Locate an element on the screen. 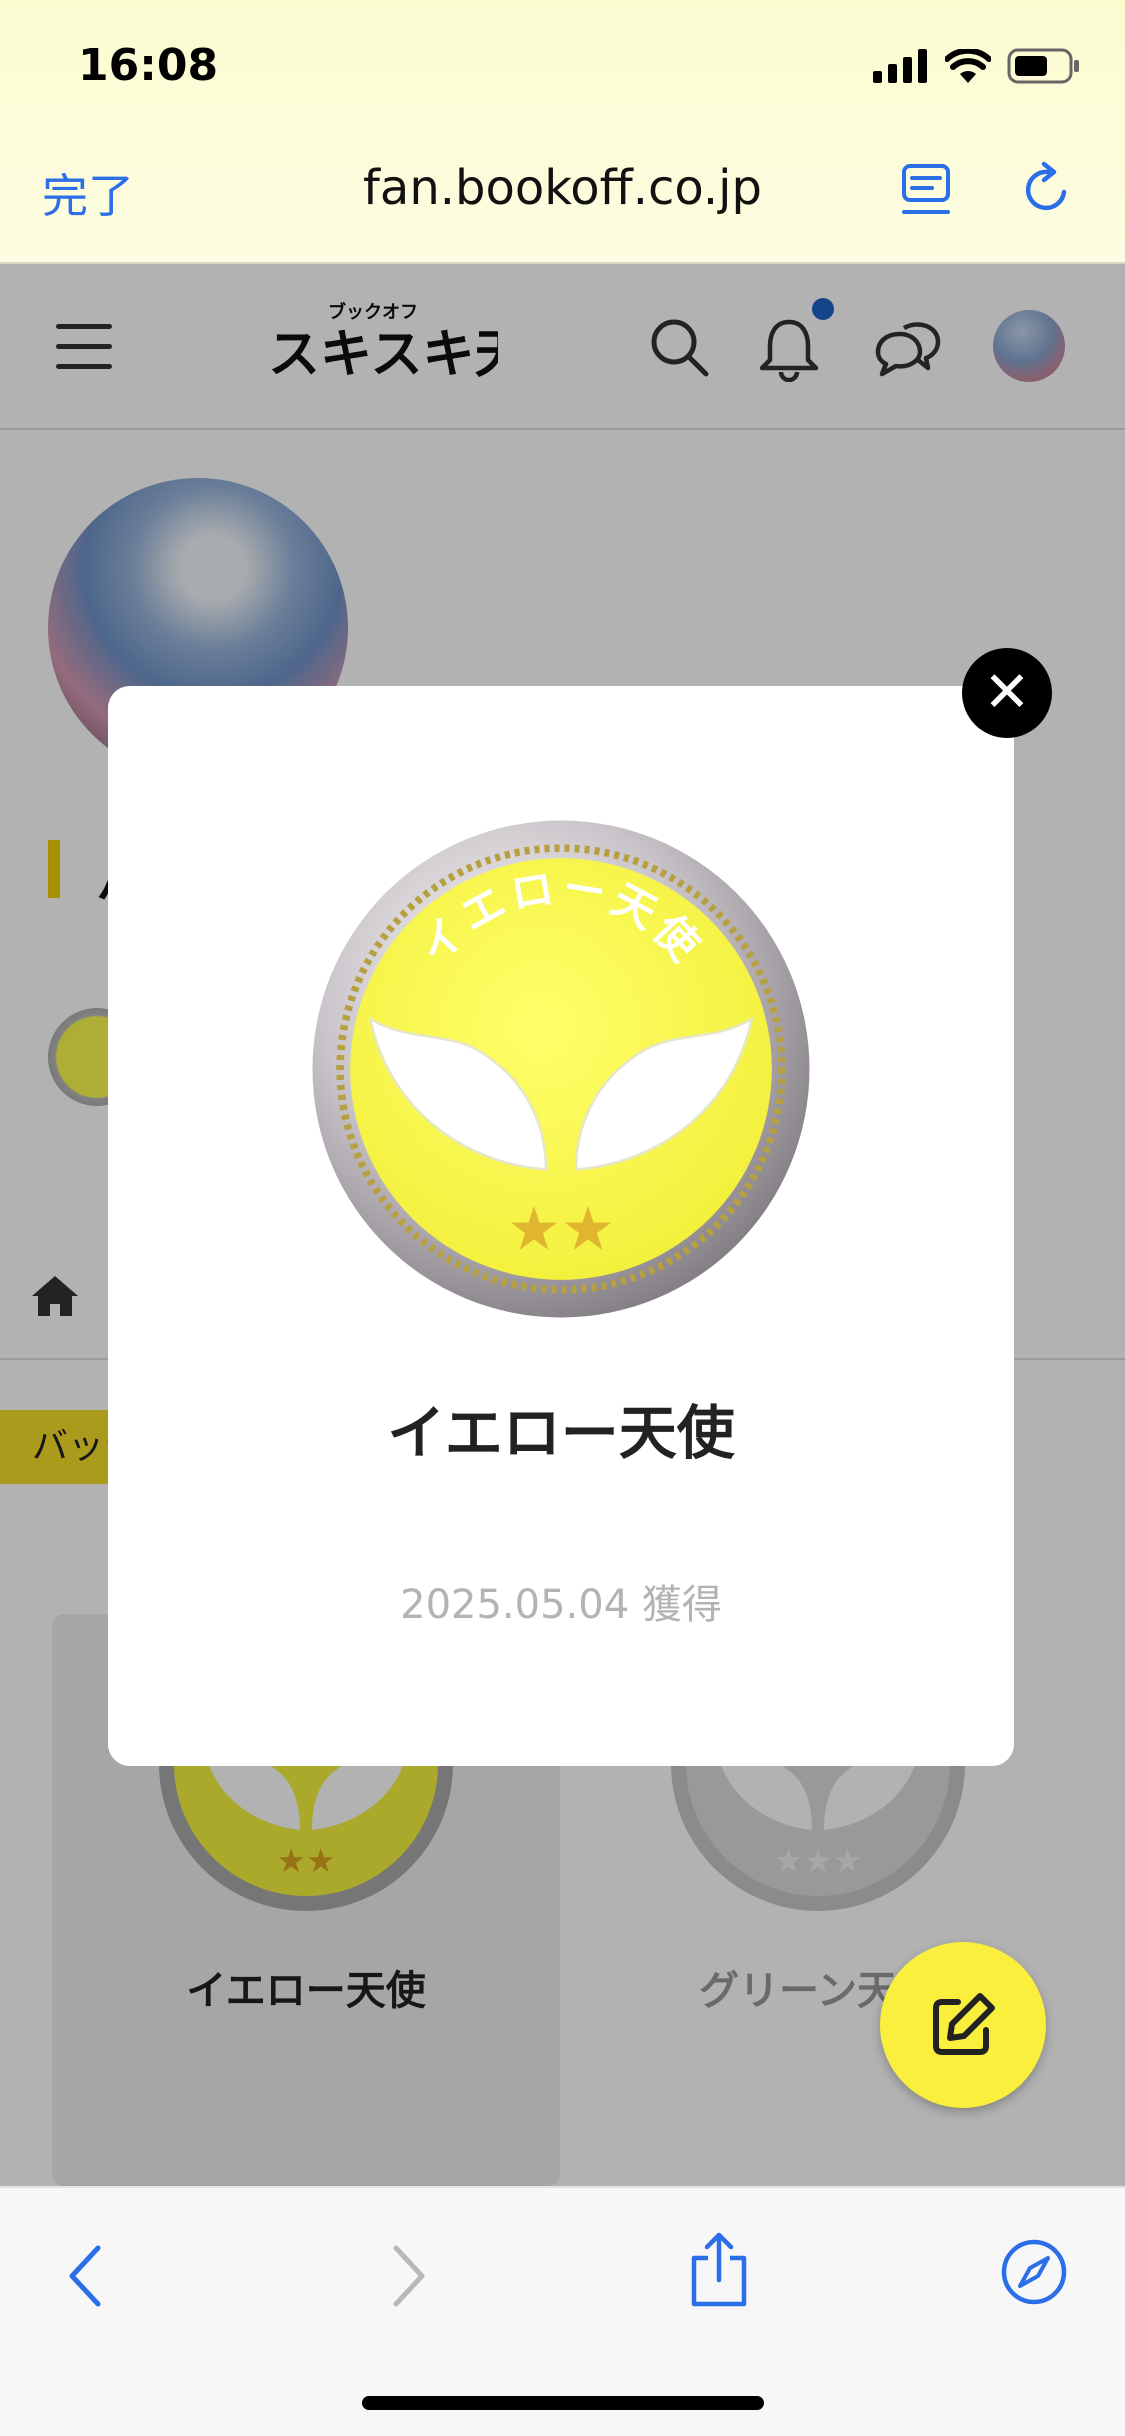 The width and height of the screenshot is (1125, 2436). edit-icon is located at coordinates (964, 2024).